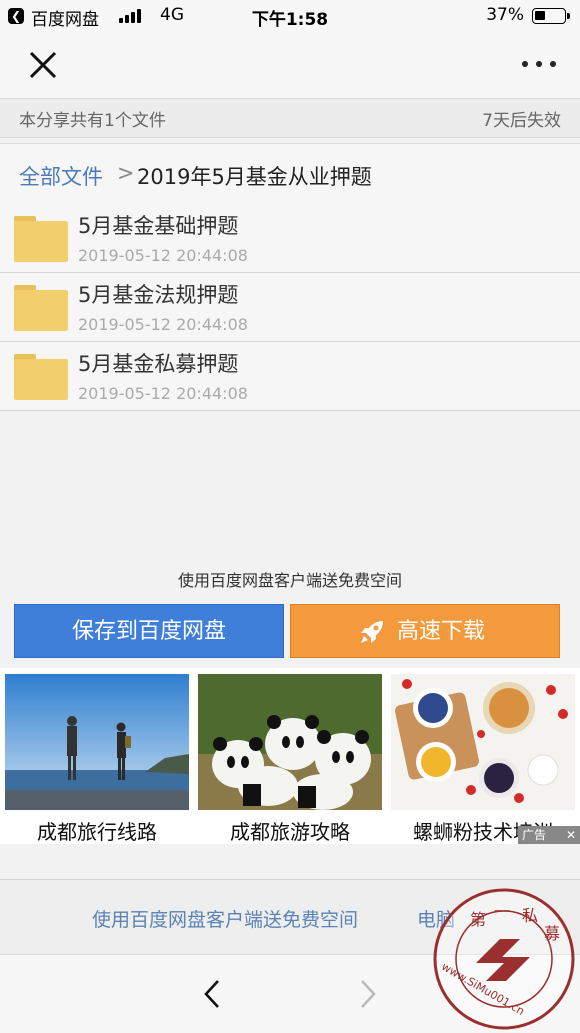  I want to click on svg-text: 私, so click(530, 915).